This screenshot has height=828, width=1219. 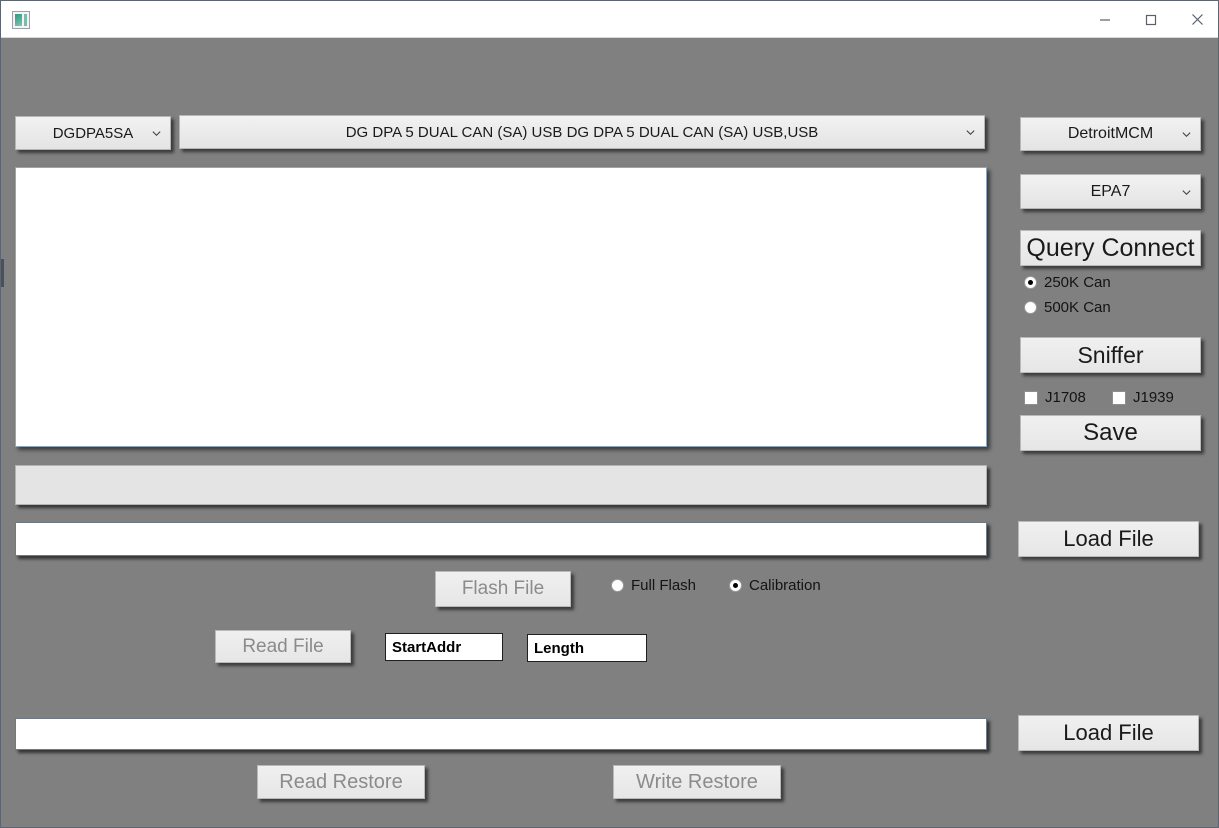 What do you see at coordinates (735, 585) in the screenshot?
I see `radio-calibration-indicator` at bounding box center [735, 585].